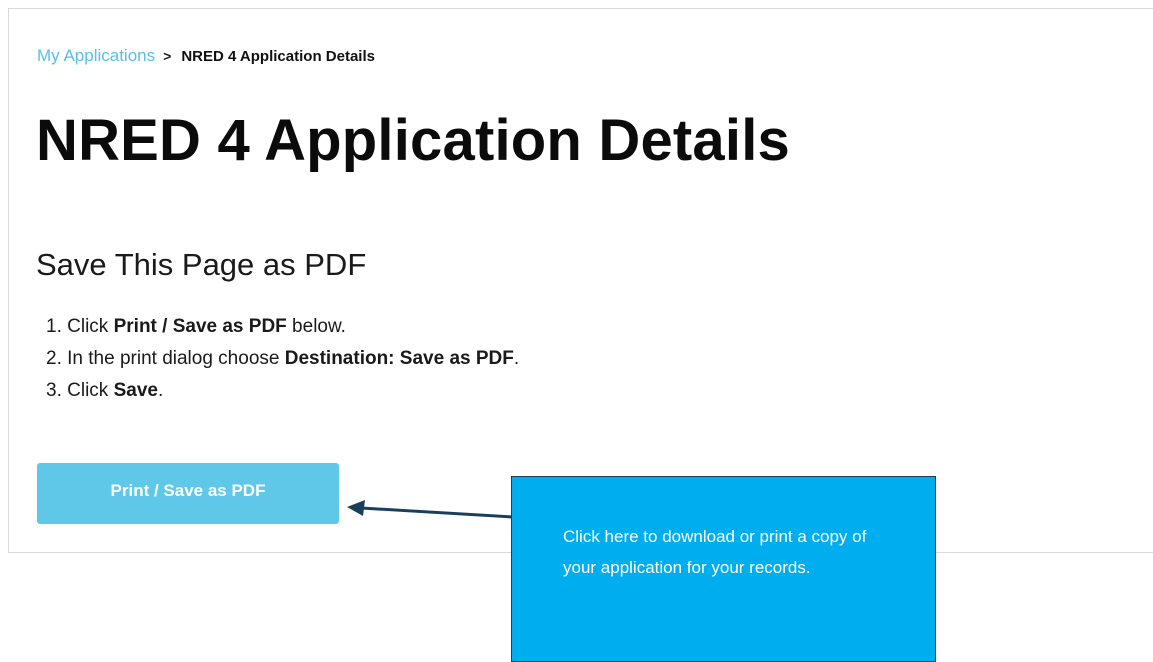 The image size is (1153, 662). Describe the element at coordinates (201, 264) in the screenshot. I see `save-pdf-heading: Save This Page as PDF` at that location.